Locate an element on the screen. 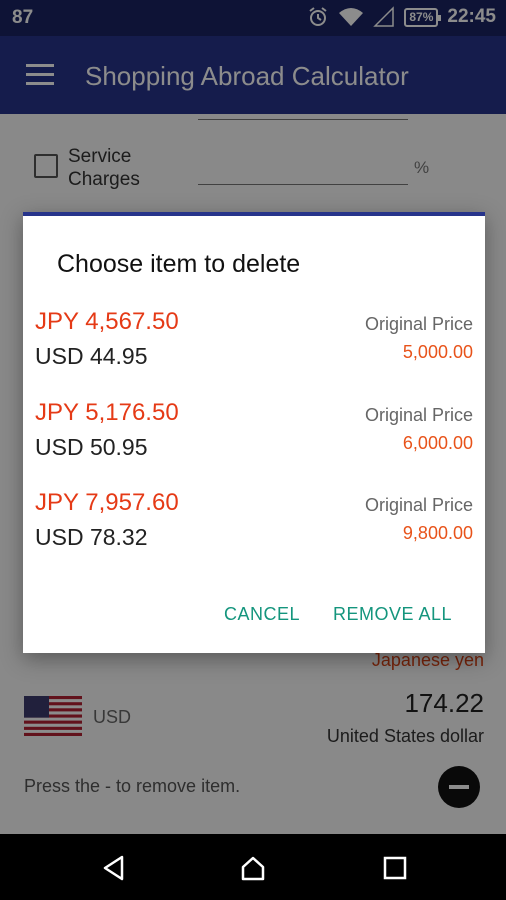  navigation-bar is located at coordinates (253, 867).